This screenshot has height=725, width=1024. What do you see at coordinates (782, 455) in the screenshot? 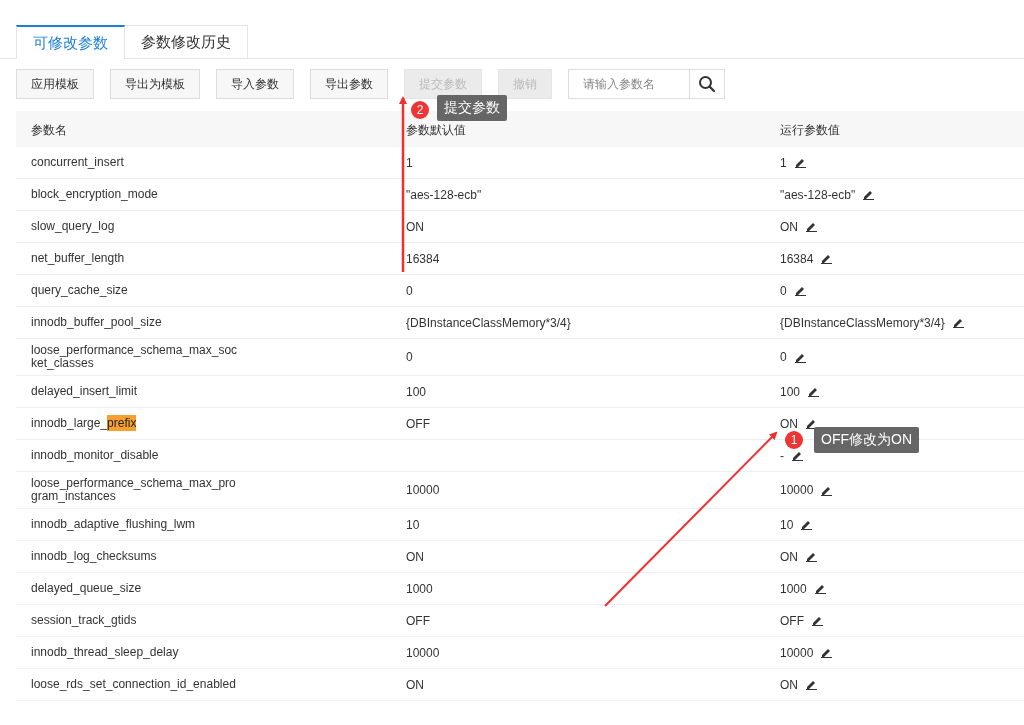
I see `table-cell: -` at bounding box center [782, 455].